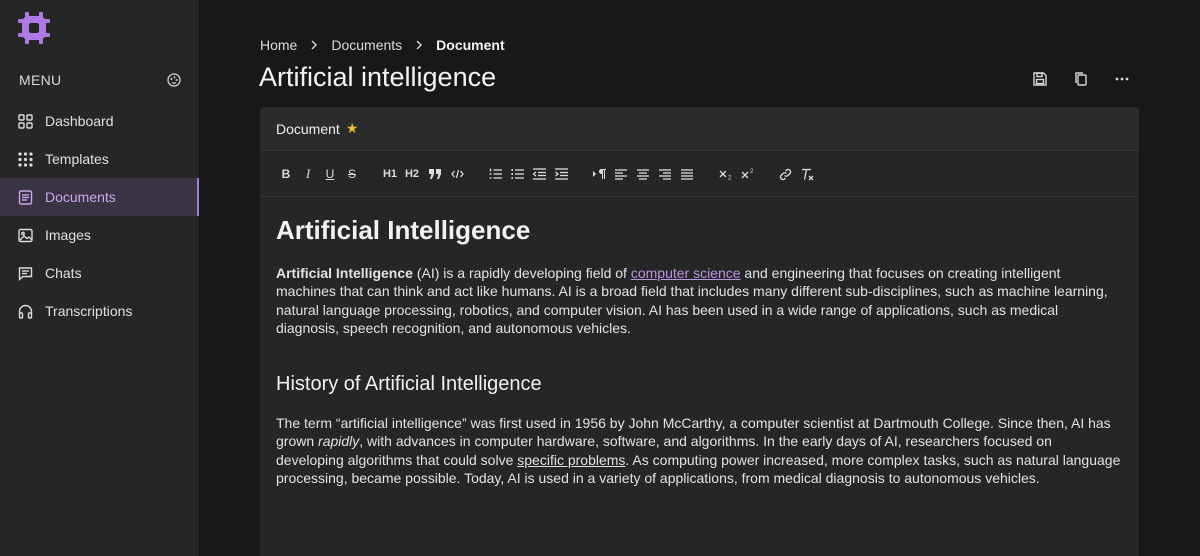  I want to click on sidebar-item-documents: Documents, so click(99, 197).